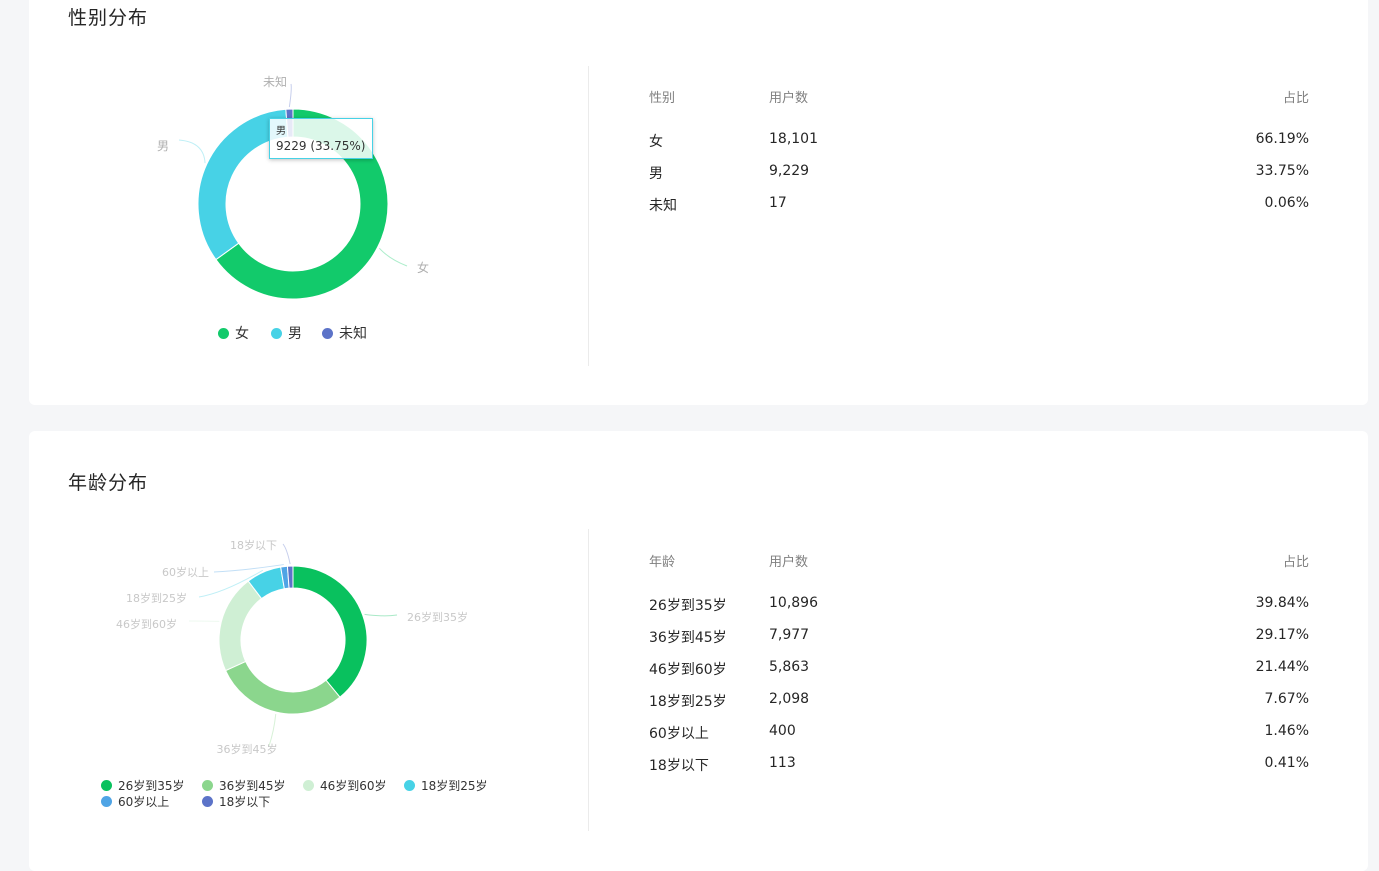  I want to click on legend-item: 18岁以下, so click(236, 801).